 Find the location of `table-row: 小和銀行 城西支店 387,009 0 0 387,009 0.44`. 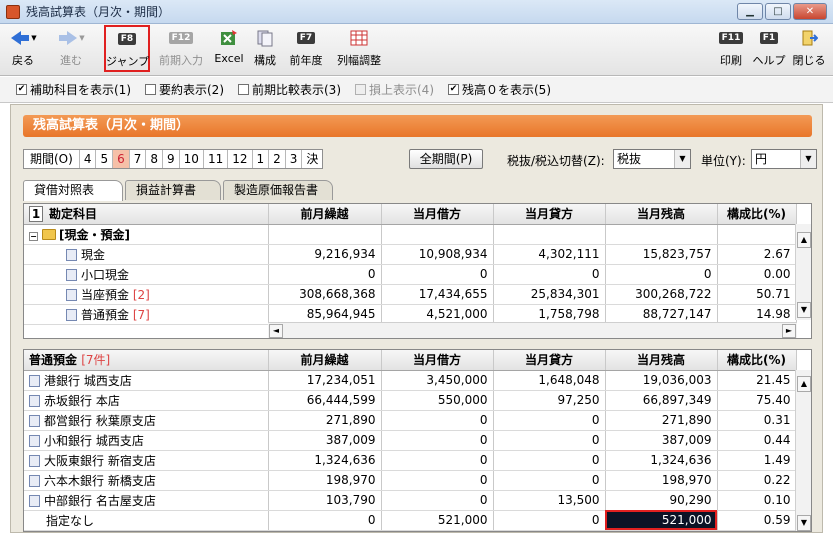

table-row: 小和銀行 城西支店 387,009 0 0 387,009 0.44 is located at coordinates (410, 440).